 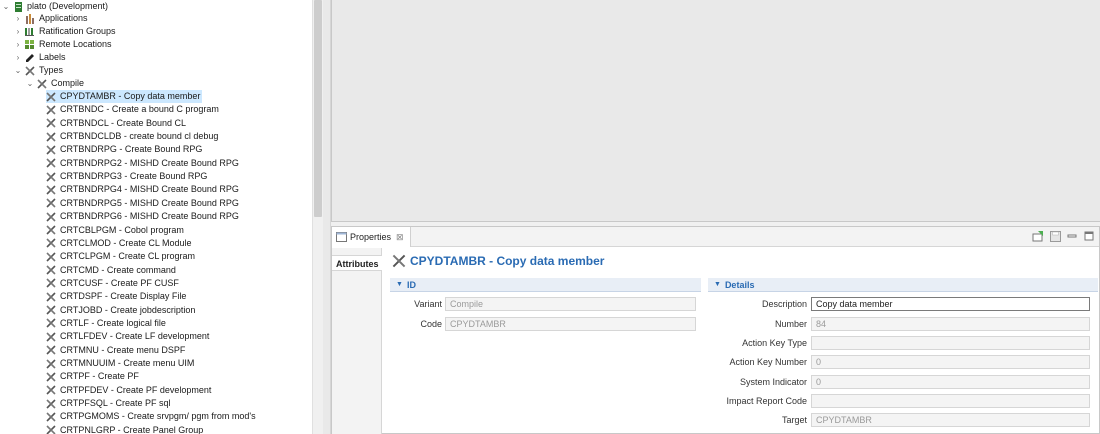 I want to click on properties-title-row: CPYDTAMBR - Copy data member, so click(x=498, y=261).